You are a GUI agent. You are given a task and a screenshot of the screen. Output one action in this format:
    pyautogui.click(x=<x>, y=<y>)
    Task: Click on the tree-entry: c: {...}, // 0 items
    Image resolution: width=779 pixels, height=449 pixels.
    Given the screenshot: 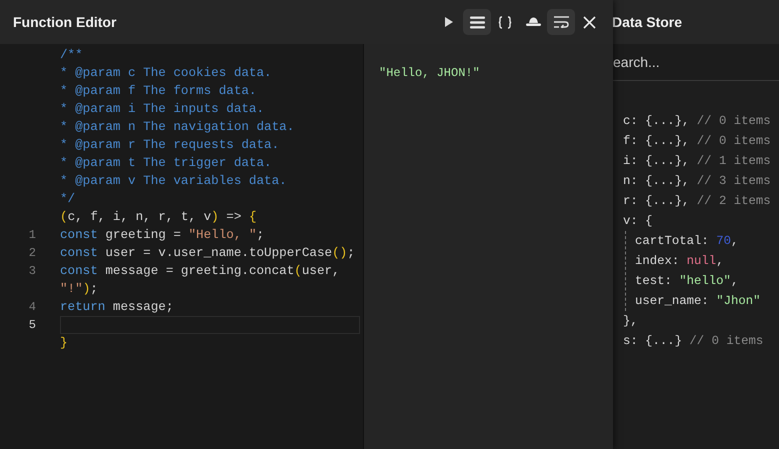 What is the action you would take?
    pyautogui.click(x=697, y=121)
    